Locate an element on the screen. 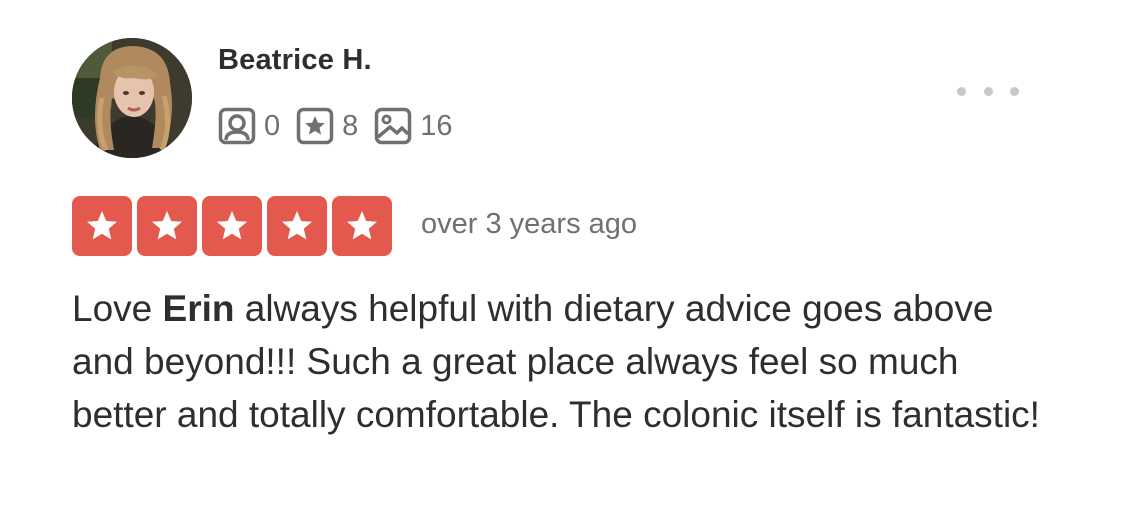 The height and width of the screenshot is (511, 1125). user-stats: 0 8 16 is located at coordinates (343, 126).